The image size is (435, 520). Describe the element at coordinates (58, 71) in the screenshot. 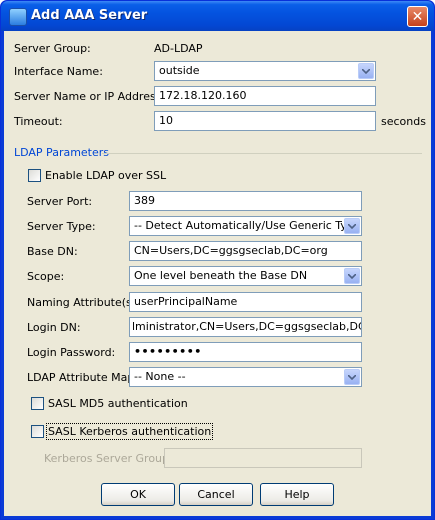

I see `interface-name-label: Interface Name:` at that location.